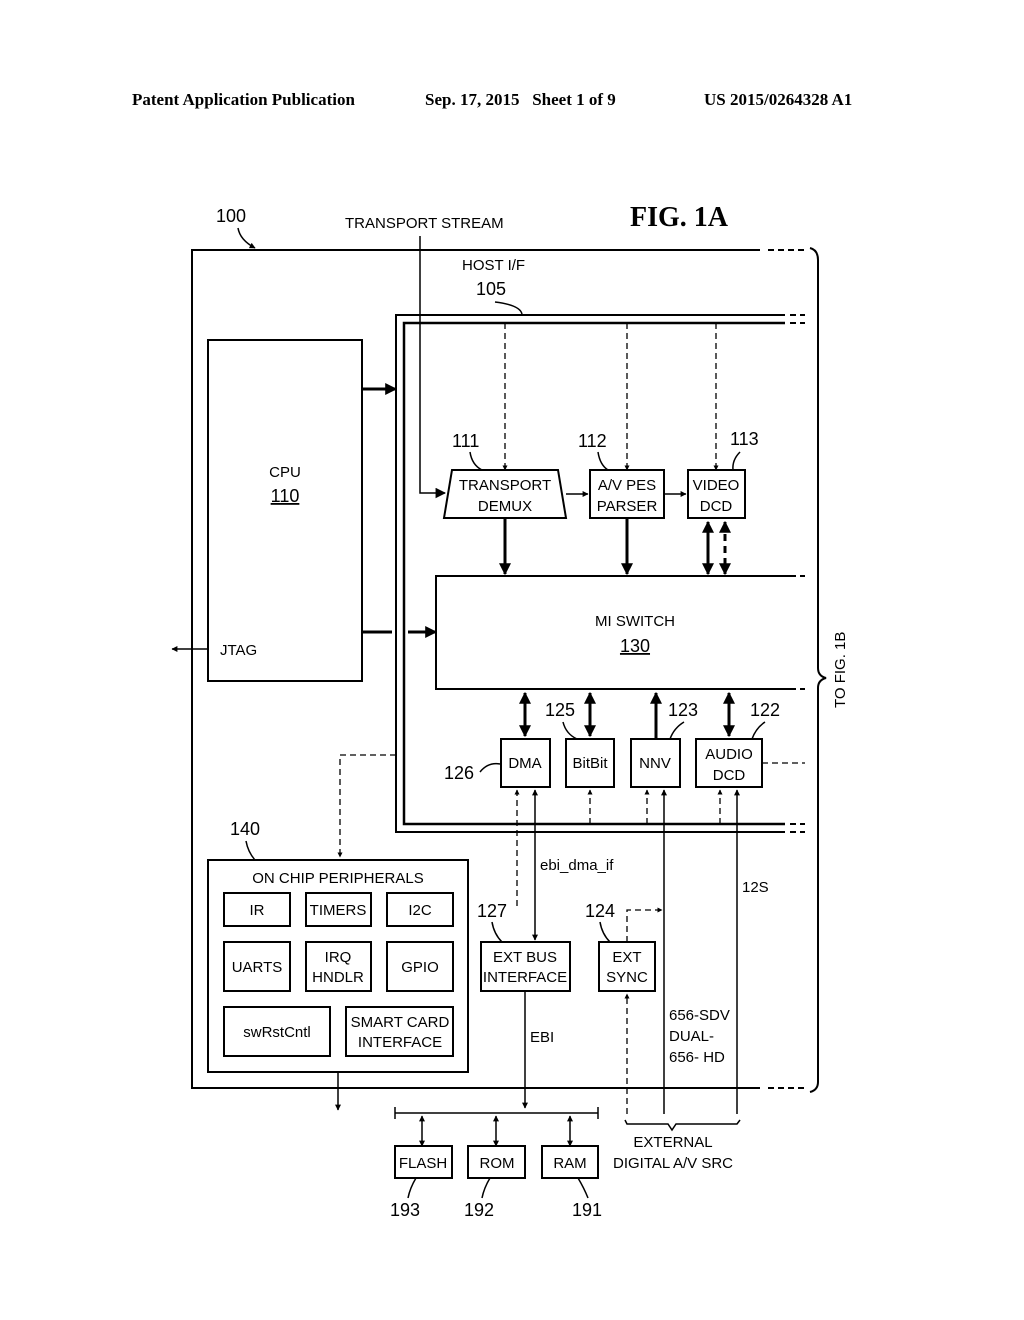 The height and width of the screenshot is (1320, 1024). Describe the element at coordinates (755, 887) in the screenshot. I see `i2s-label: 12S` at that location.